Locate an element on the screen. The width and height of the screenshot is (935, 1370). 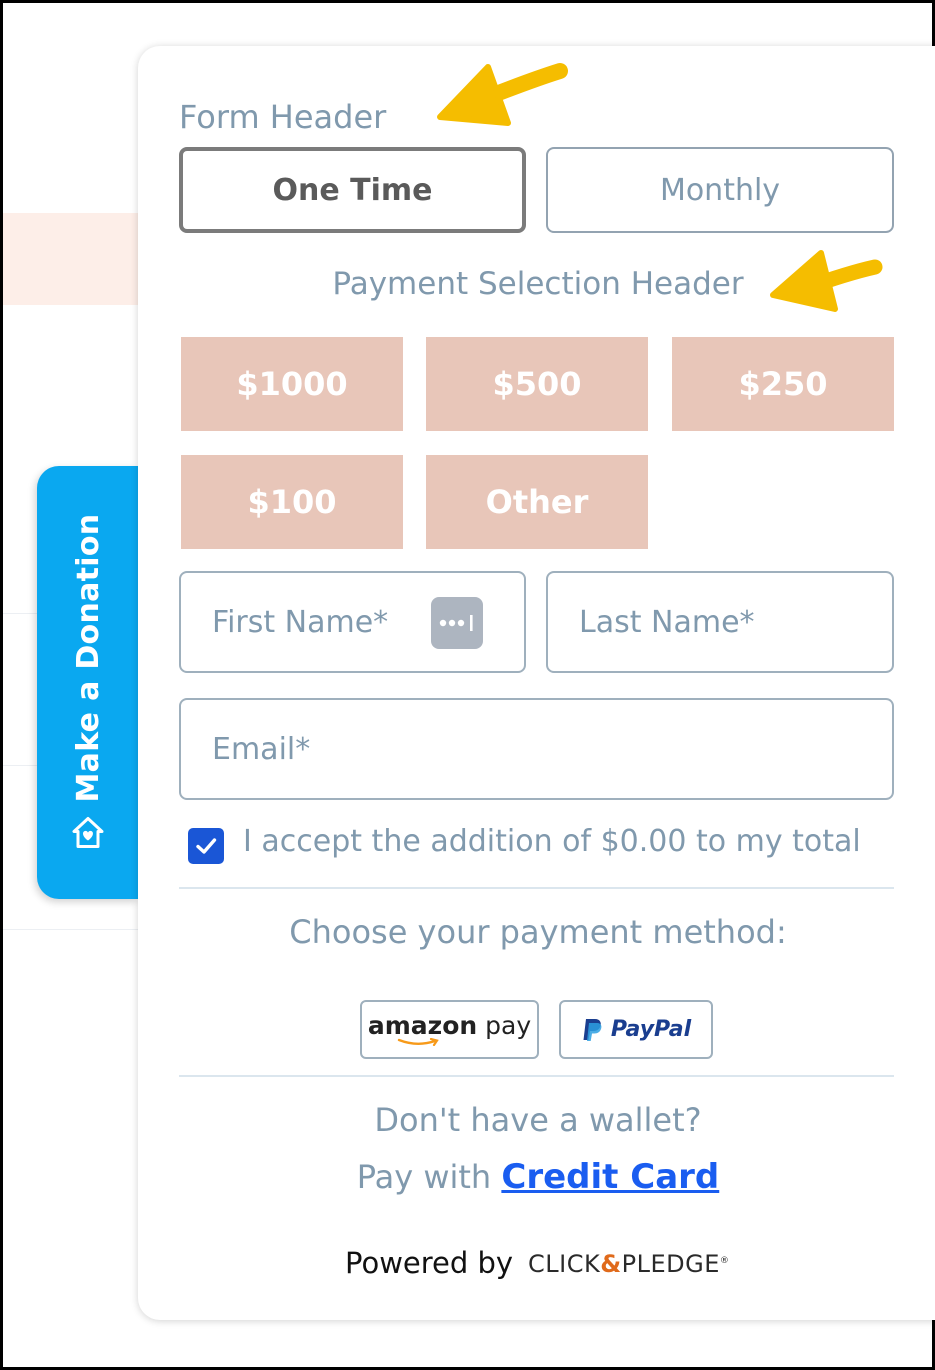
choose-payment-text: Choose your payment method: is located at coordinates (538, 932).